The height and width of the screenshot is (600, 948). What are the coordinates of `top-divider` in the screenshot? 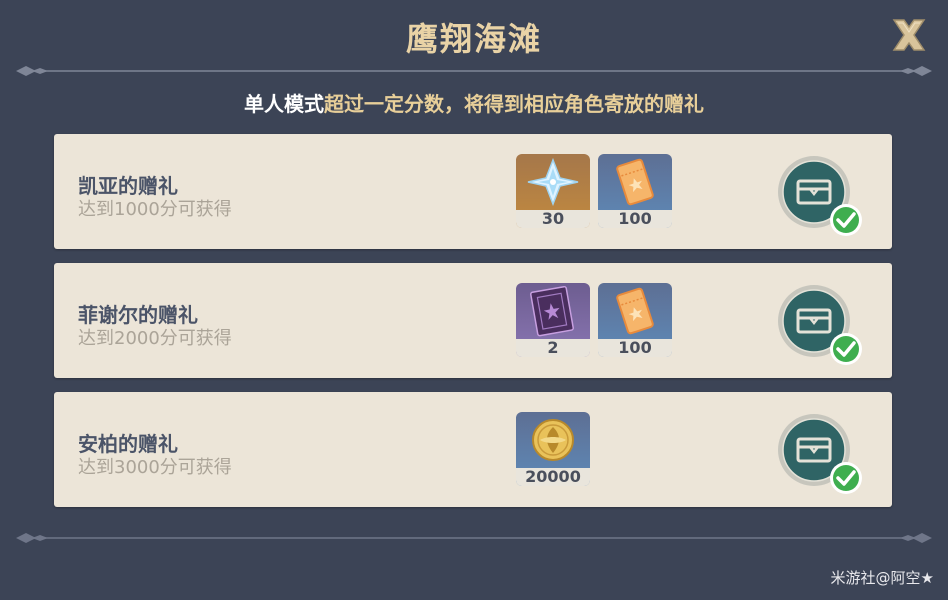 It's located at (474, 71).